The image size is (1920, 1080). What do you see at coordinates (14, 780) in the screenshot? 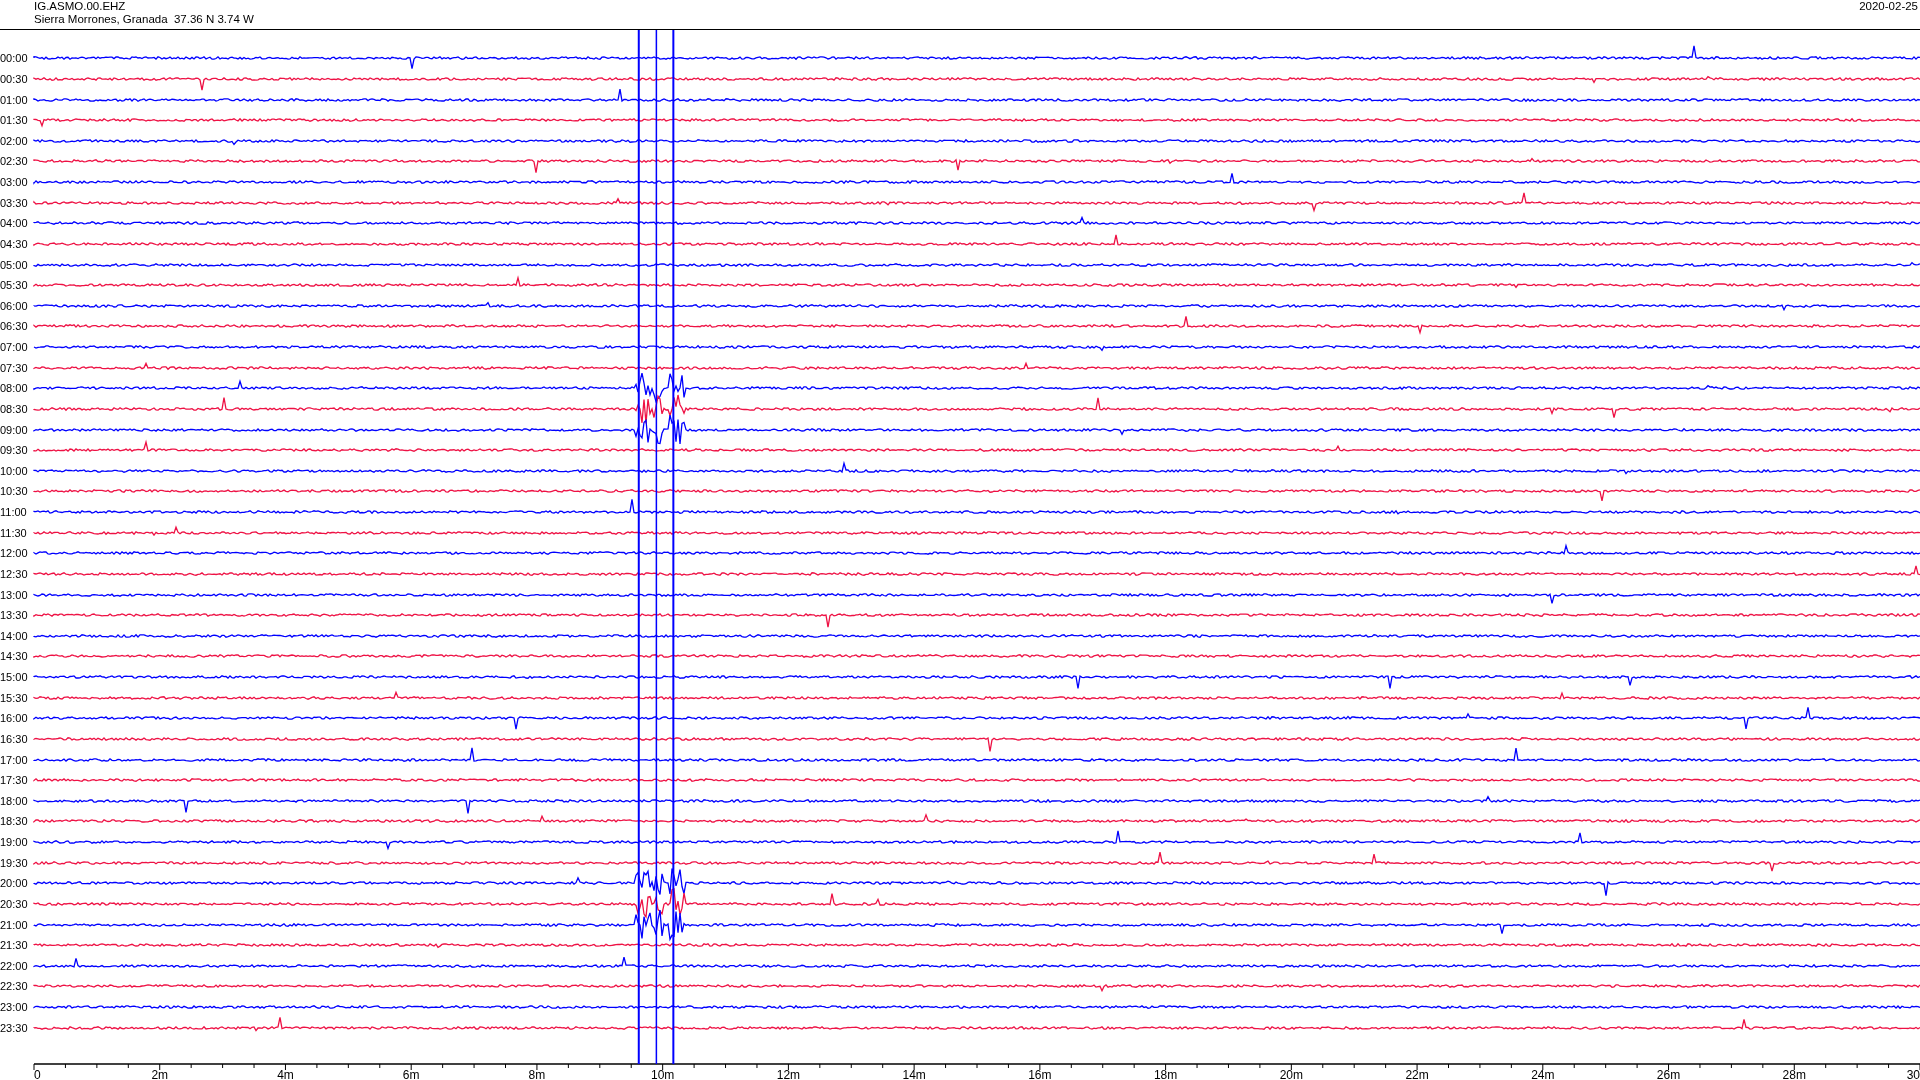
I see `time-label: 17:30` at bounding box center [14, 780].